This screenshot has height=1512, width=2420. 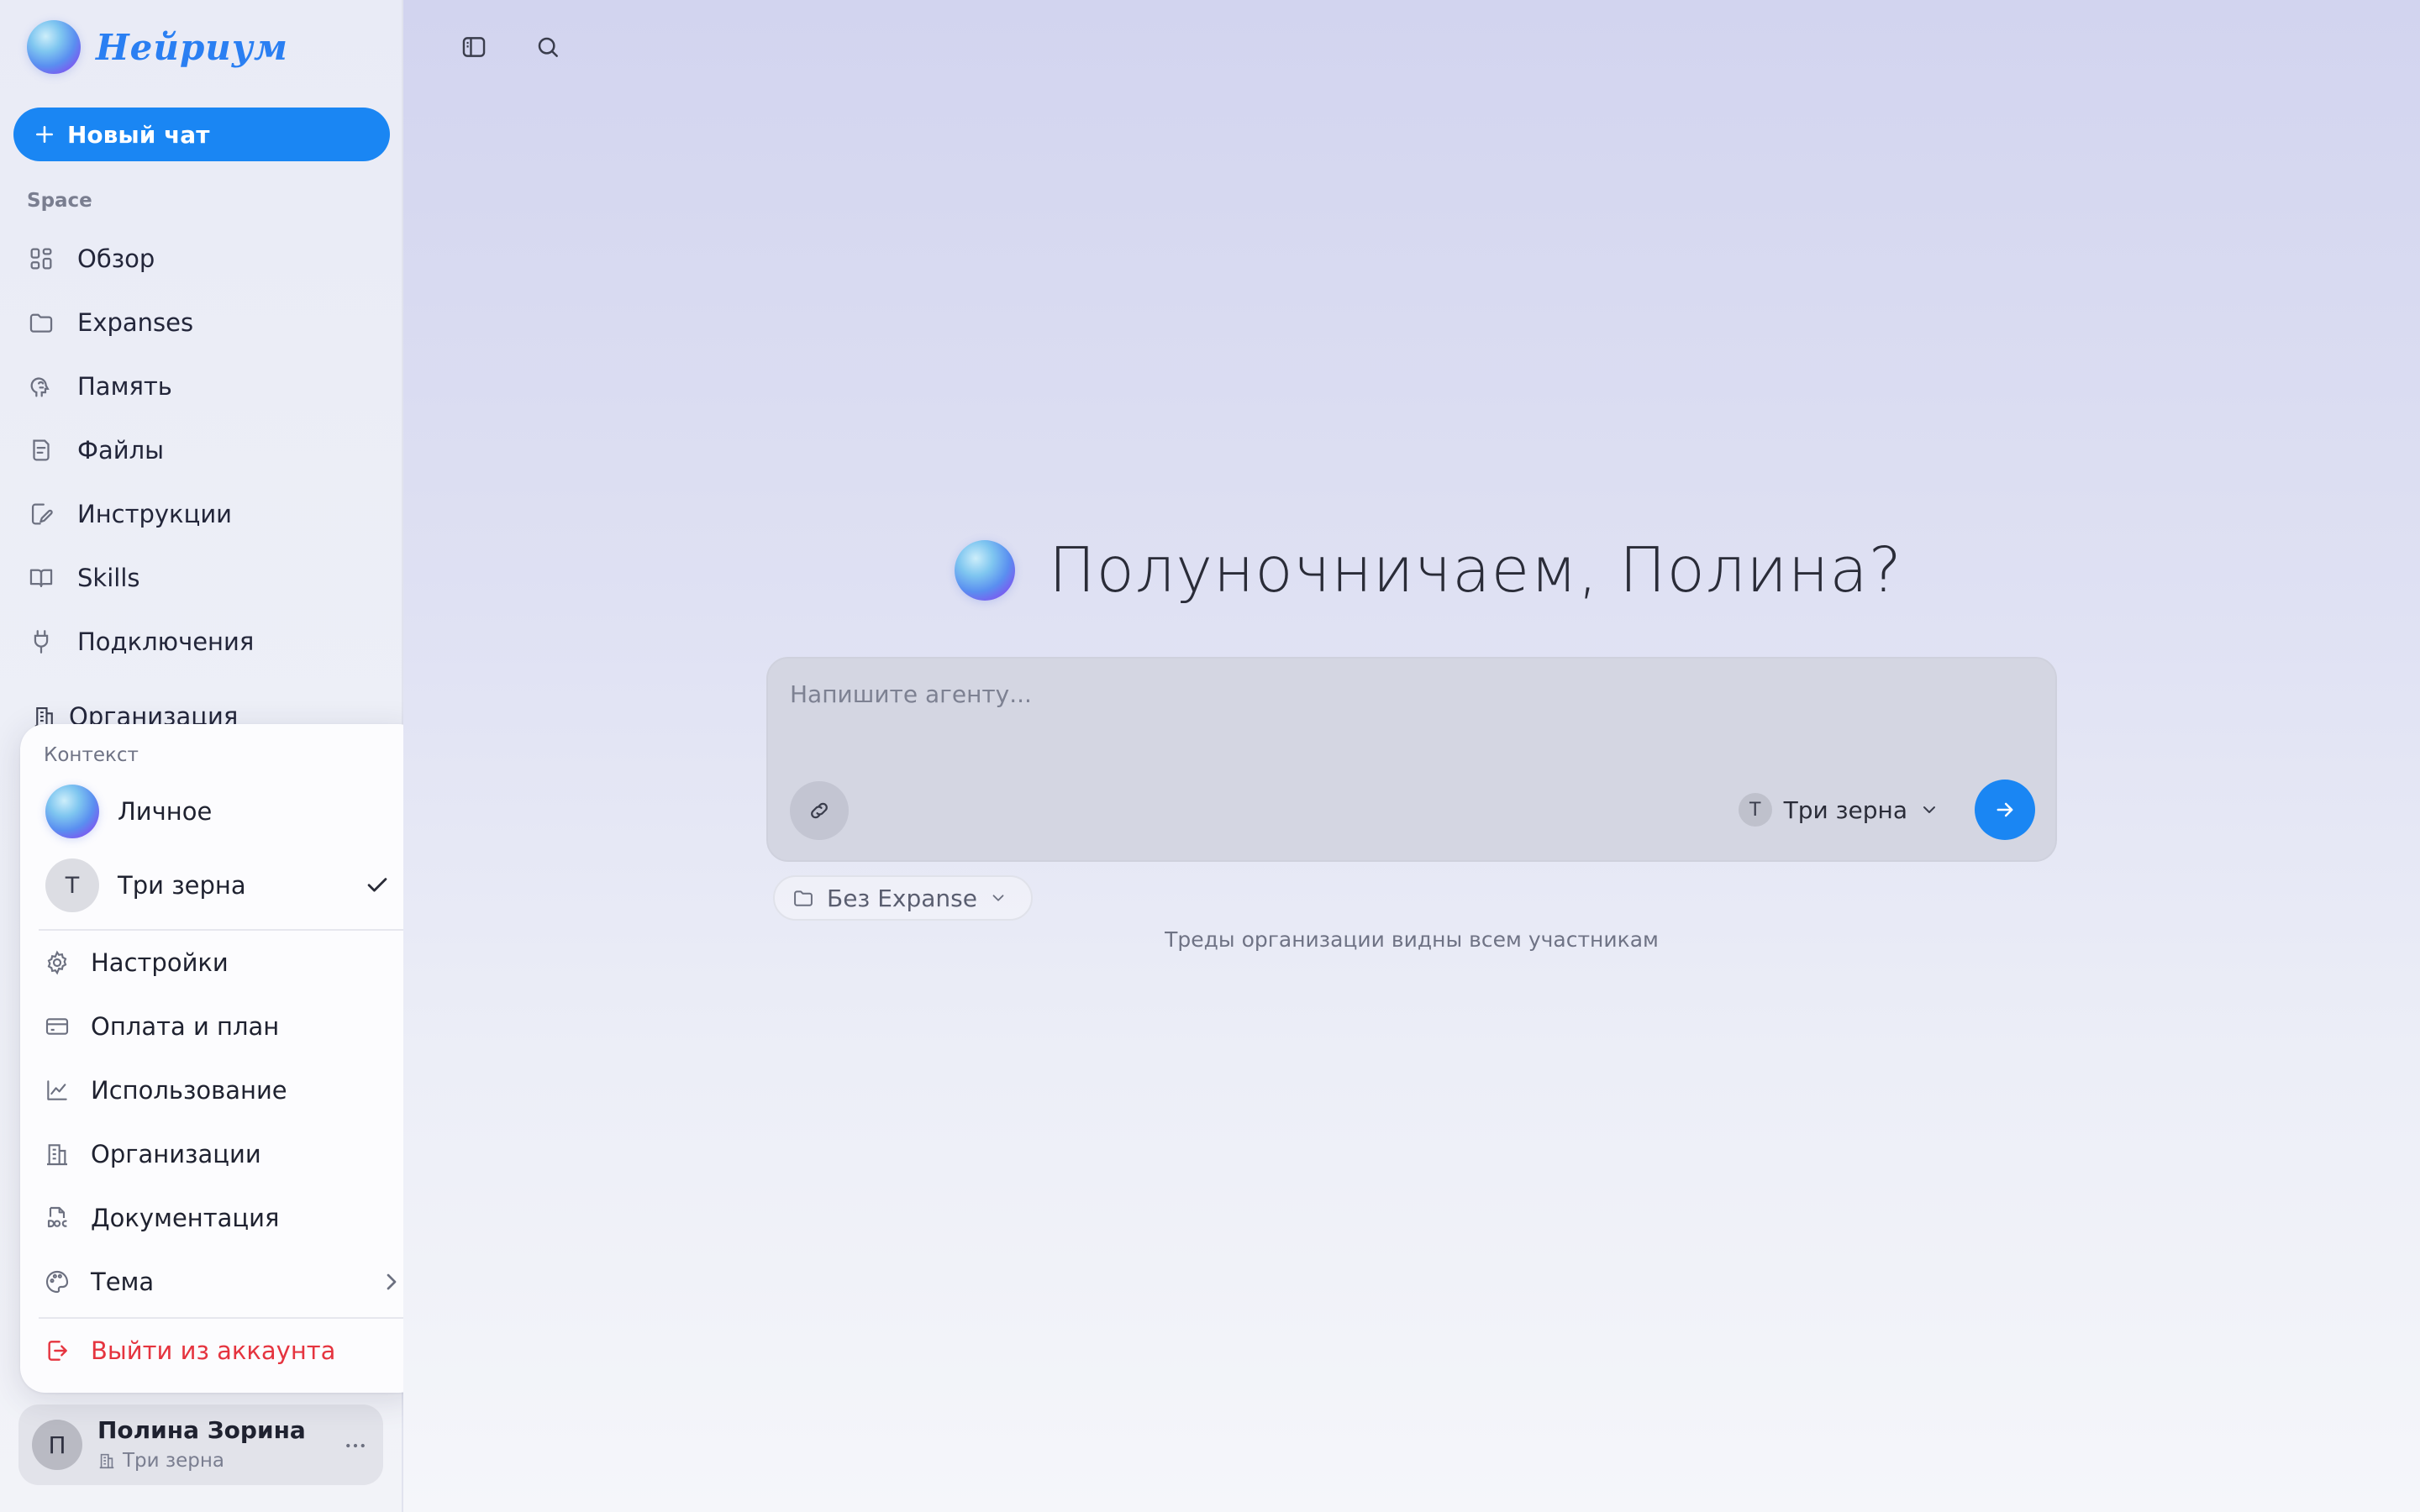 I want to click on search-icon, so click(x=548, y=47).